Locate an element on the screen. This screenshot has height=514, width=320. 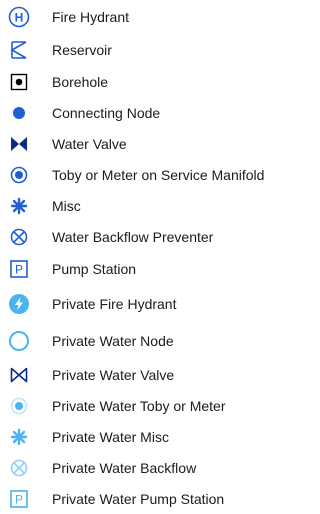
fire-hydrant-icon: H is located at coordinates (19, 17).